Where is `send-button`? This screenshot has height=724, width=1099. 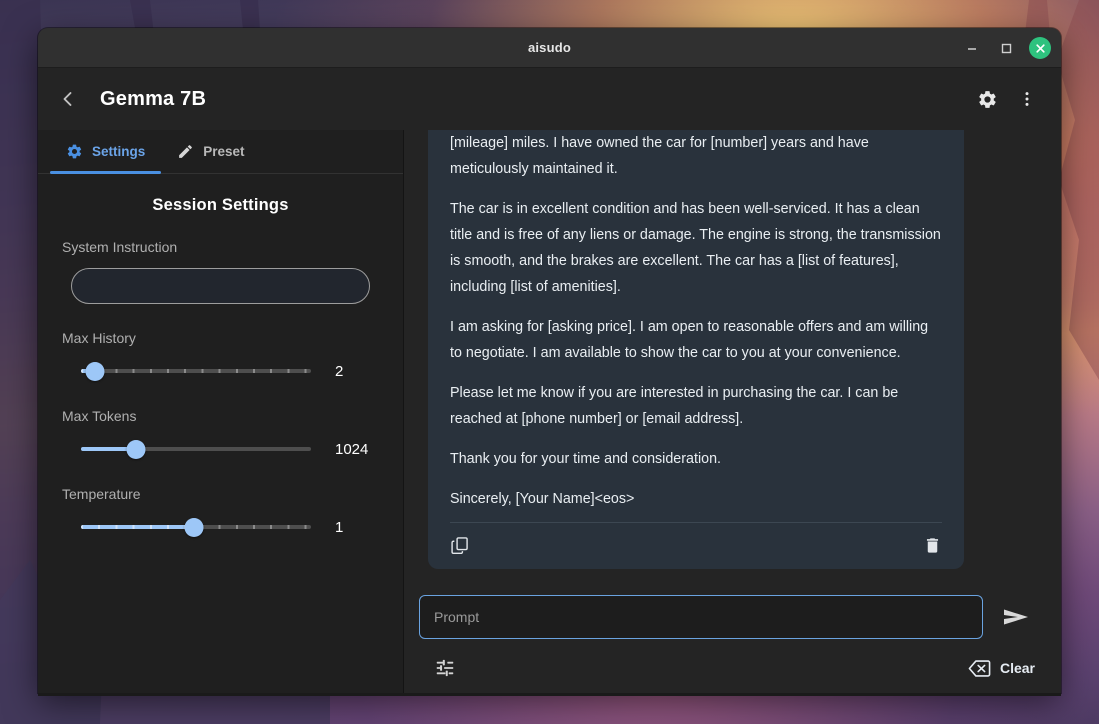 send-button is located at coordinates (1016, 617).